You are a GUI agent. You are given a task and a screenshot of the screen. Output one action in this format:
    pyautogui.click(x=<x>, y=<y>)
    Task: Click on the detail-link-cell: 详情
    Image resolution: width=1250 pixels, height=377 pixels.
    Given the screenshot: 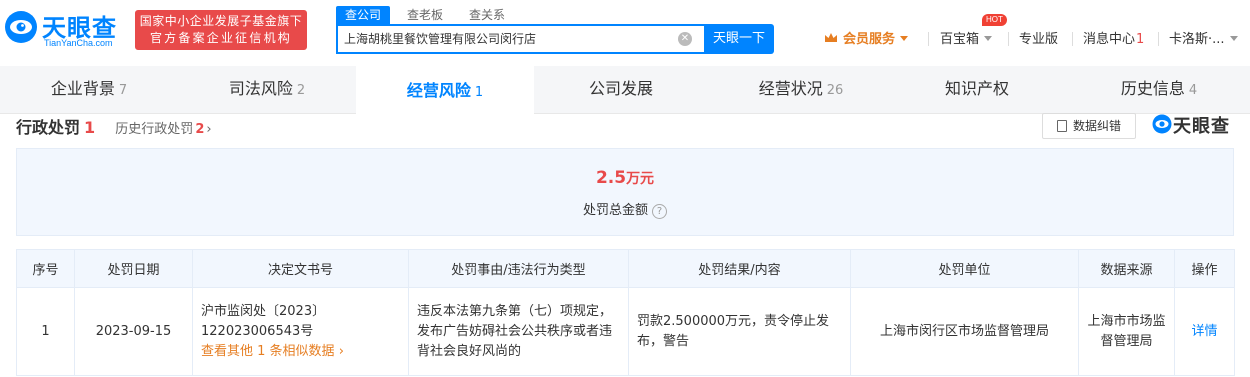 What is the action you would take?
    pyautogui.click(x=1204, y=331)
    